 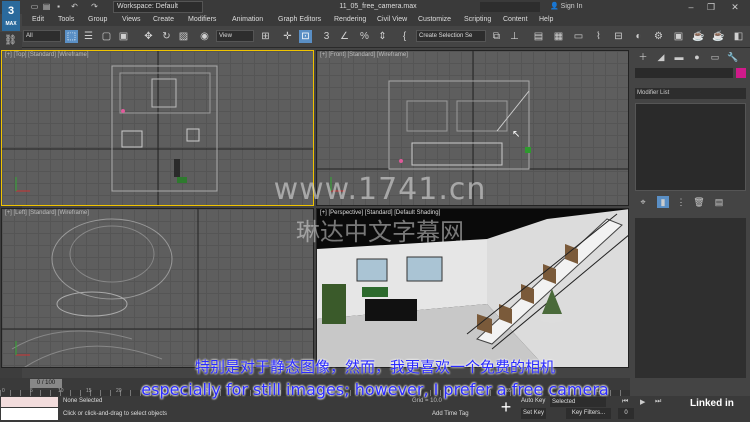 I want to click on configure-sets-icon: ▤, so click(x=719, y=202).